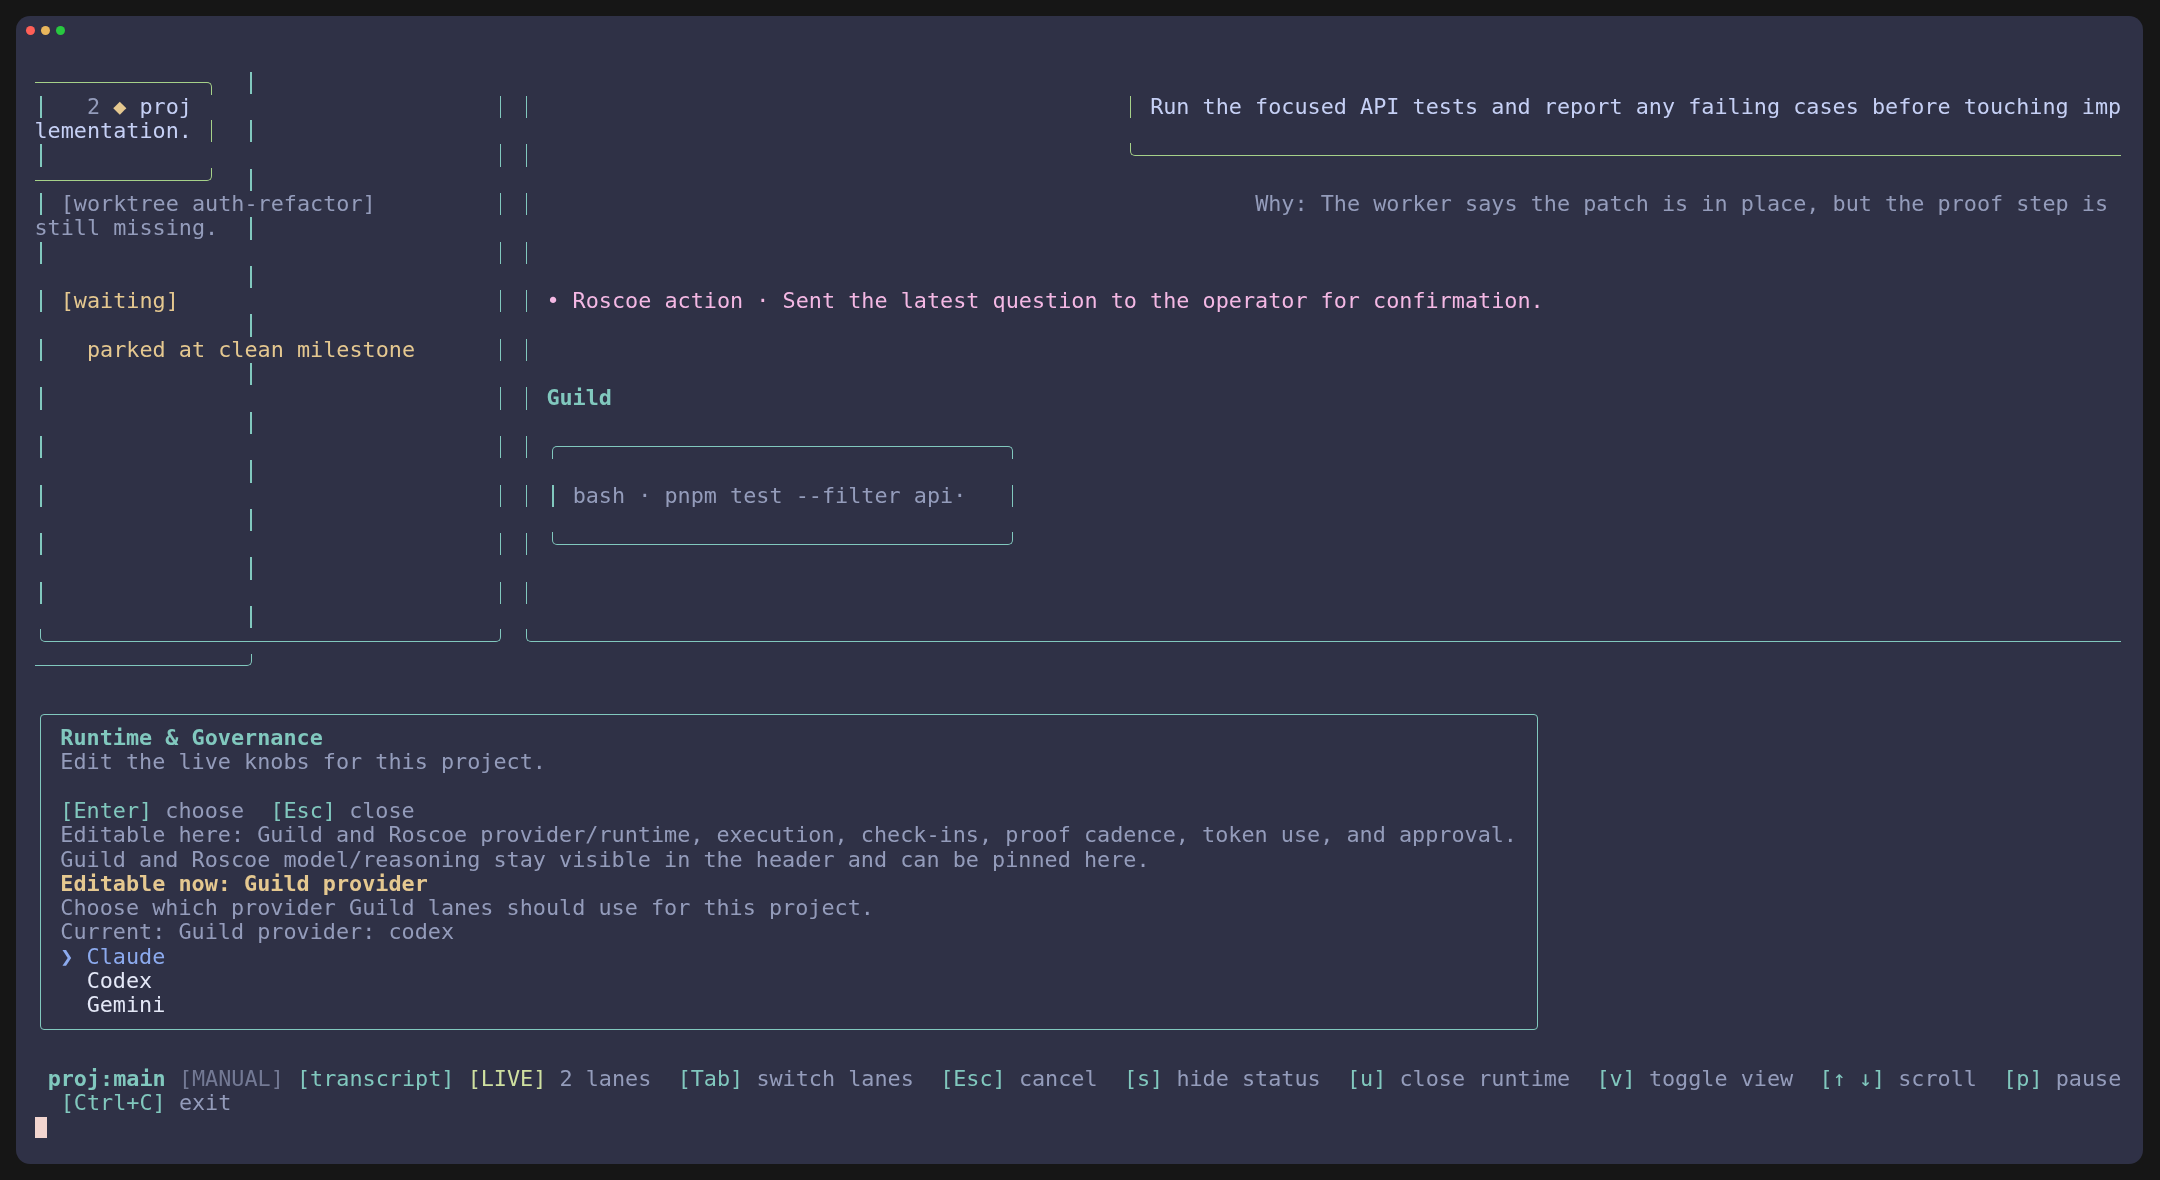 The width and height of the screenshot is (2160, 1180). I want to click on shortcut-key: [Esc], so click(973, 1078).